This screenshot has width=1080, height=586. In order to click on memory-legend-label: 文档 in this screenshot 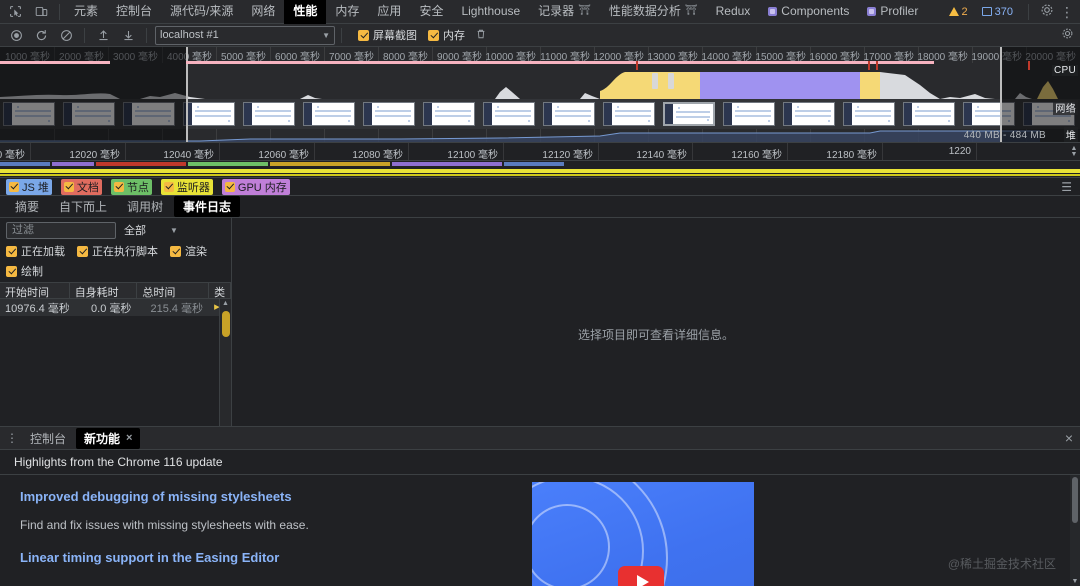, I will do `click(87, 187)`.